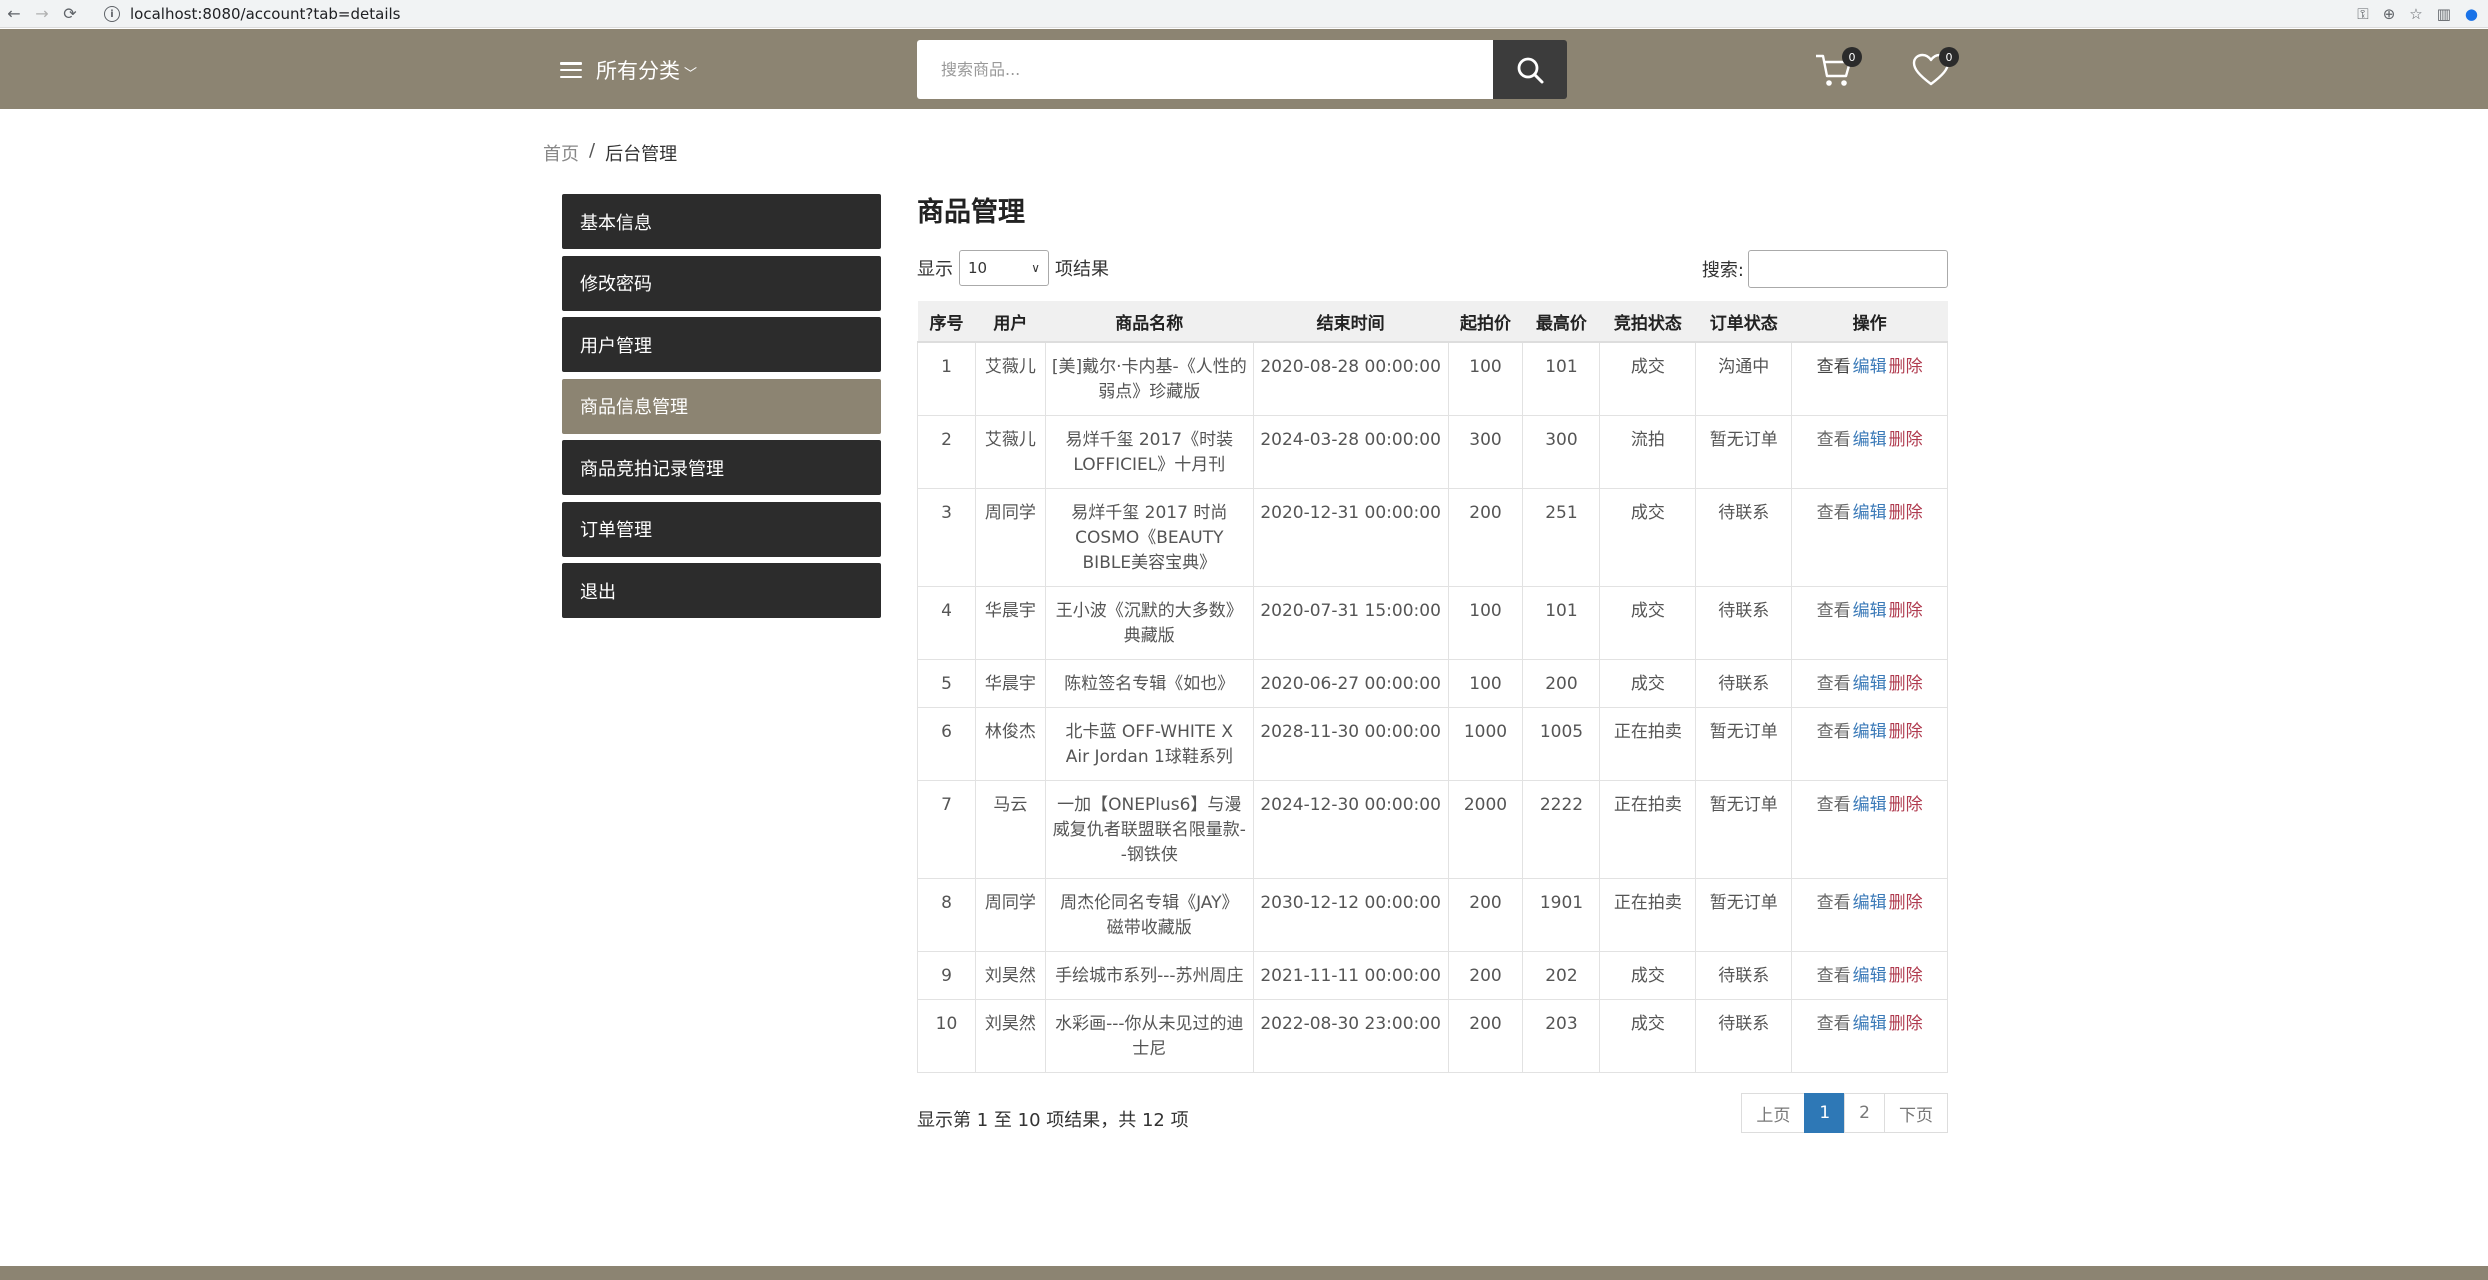 This screenshot has width=2488, height=1280. I want to click on col-header-no: 序号, so click(946, 322).